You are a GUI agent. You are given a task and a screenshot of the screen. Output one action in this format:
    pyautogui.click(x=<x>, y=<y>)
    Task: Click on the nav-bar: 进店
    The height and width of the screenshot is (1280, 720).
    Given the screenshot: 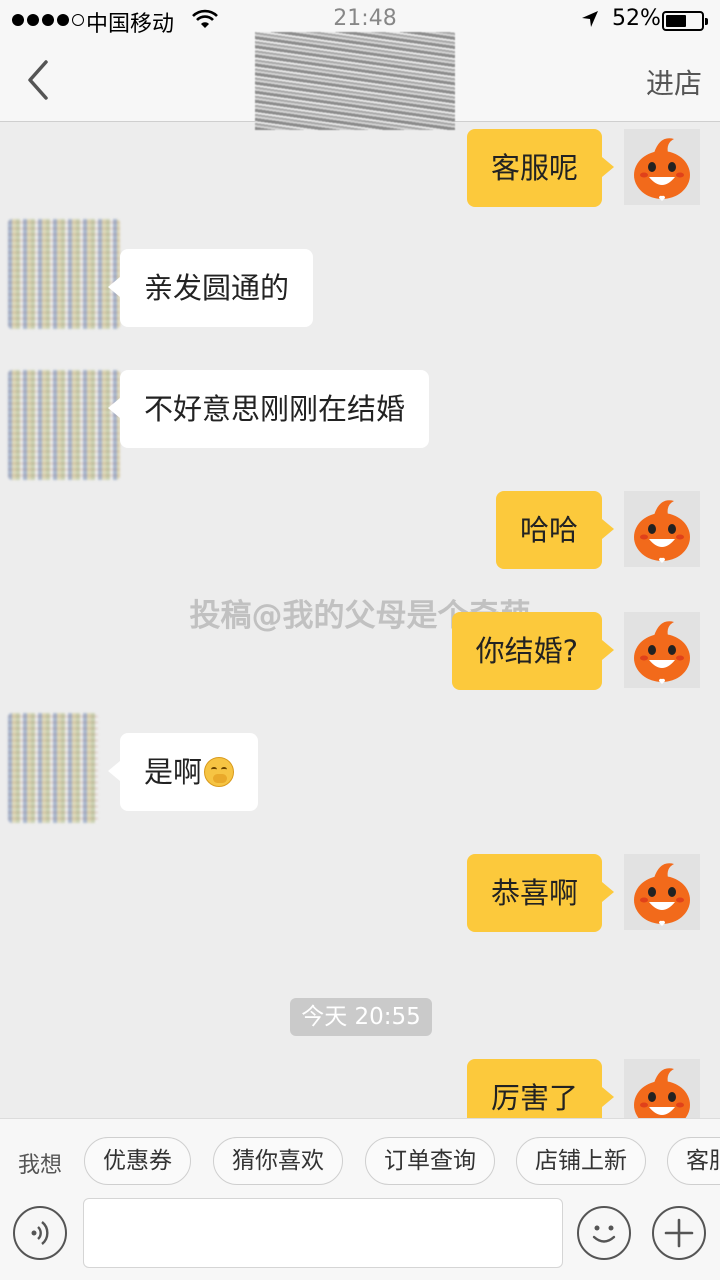 What is the action you would take?
    pyautogui.click(x=360, y=81)
    